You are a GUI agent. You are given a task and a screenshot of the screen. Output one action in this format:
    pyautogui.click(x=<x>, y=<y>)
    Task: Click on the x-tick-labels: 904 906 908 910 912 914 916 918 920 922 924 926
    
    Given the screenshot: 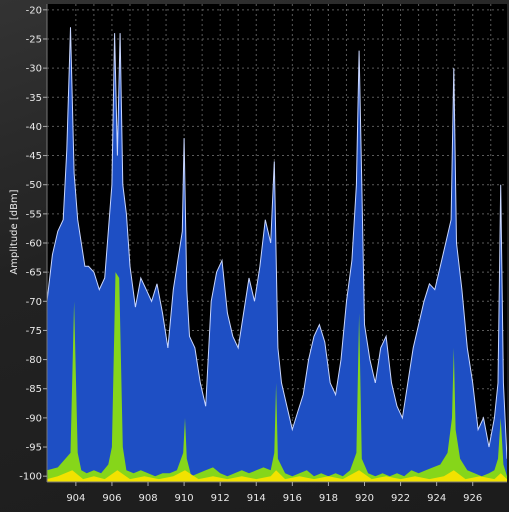 What is the action you would take?
    pyautogui.click(x=274, y=493)
    